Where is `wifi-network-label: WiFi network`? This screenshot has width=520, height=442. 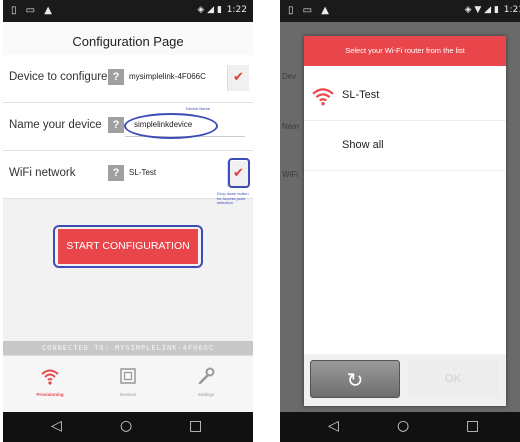 wifi-network-label: WiFi network is located at coordinates (42, 173).